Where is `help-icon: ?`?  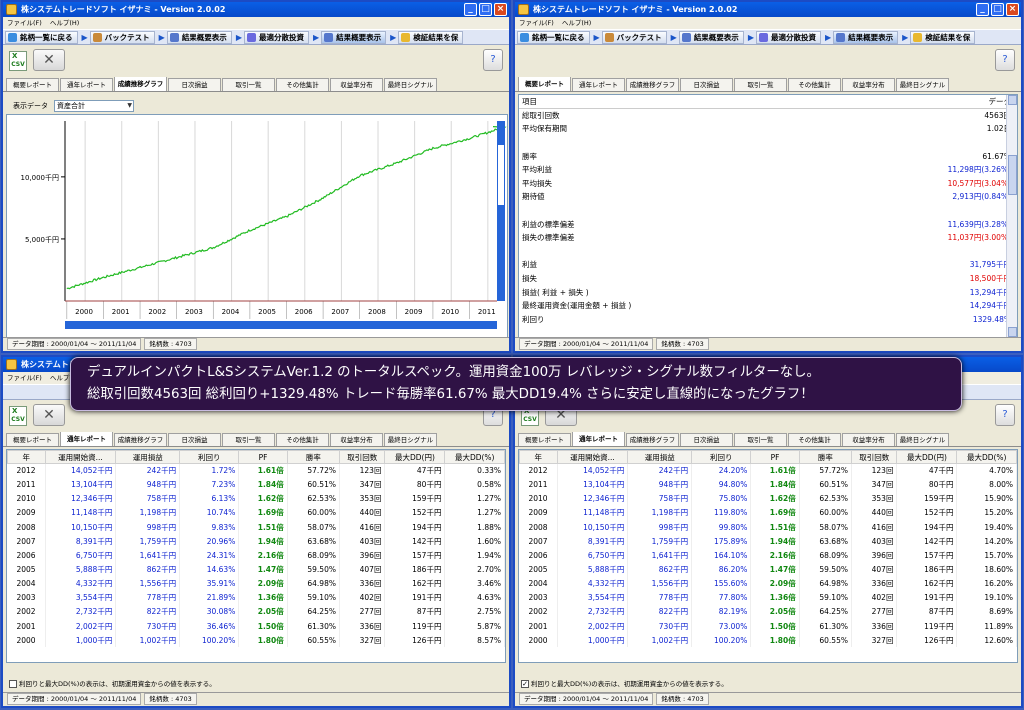
help-icon: ? is located at coordinates (1005, 60).